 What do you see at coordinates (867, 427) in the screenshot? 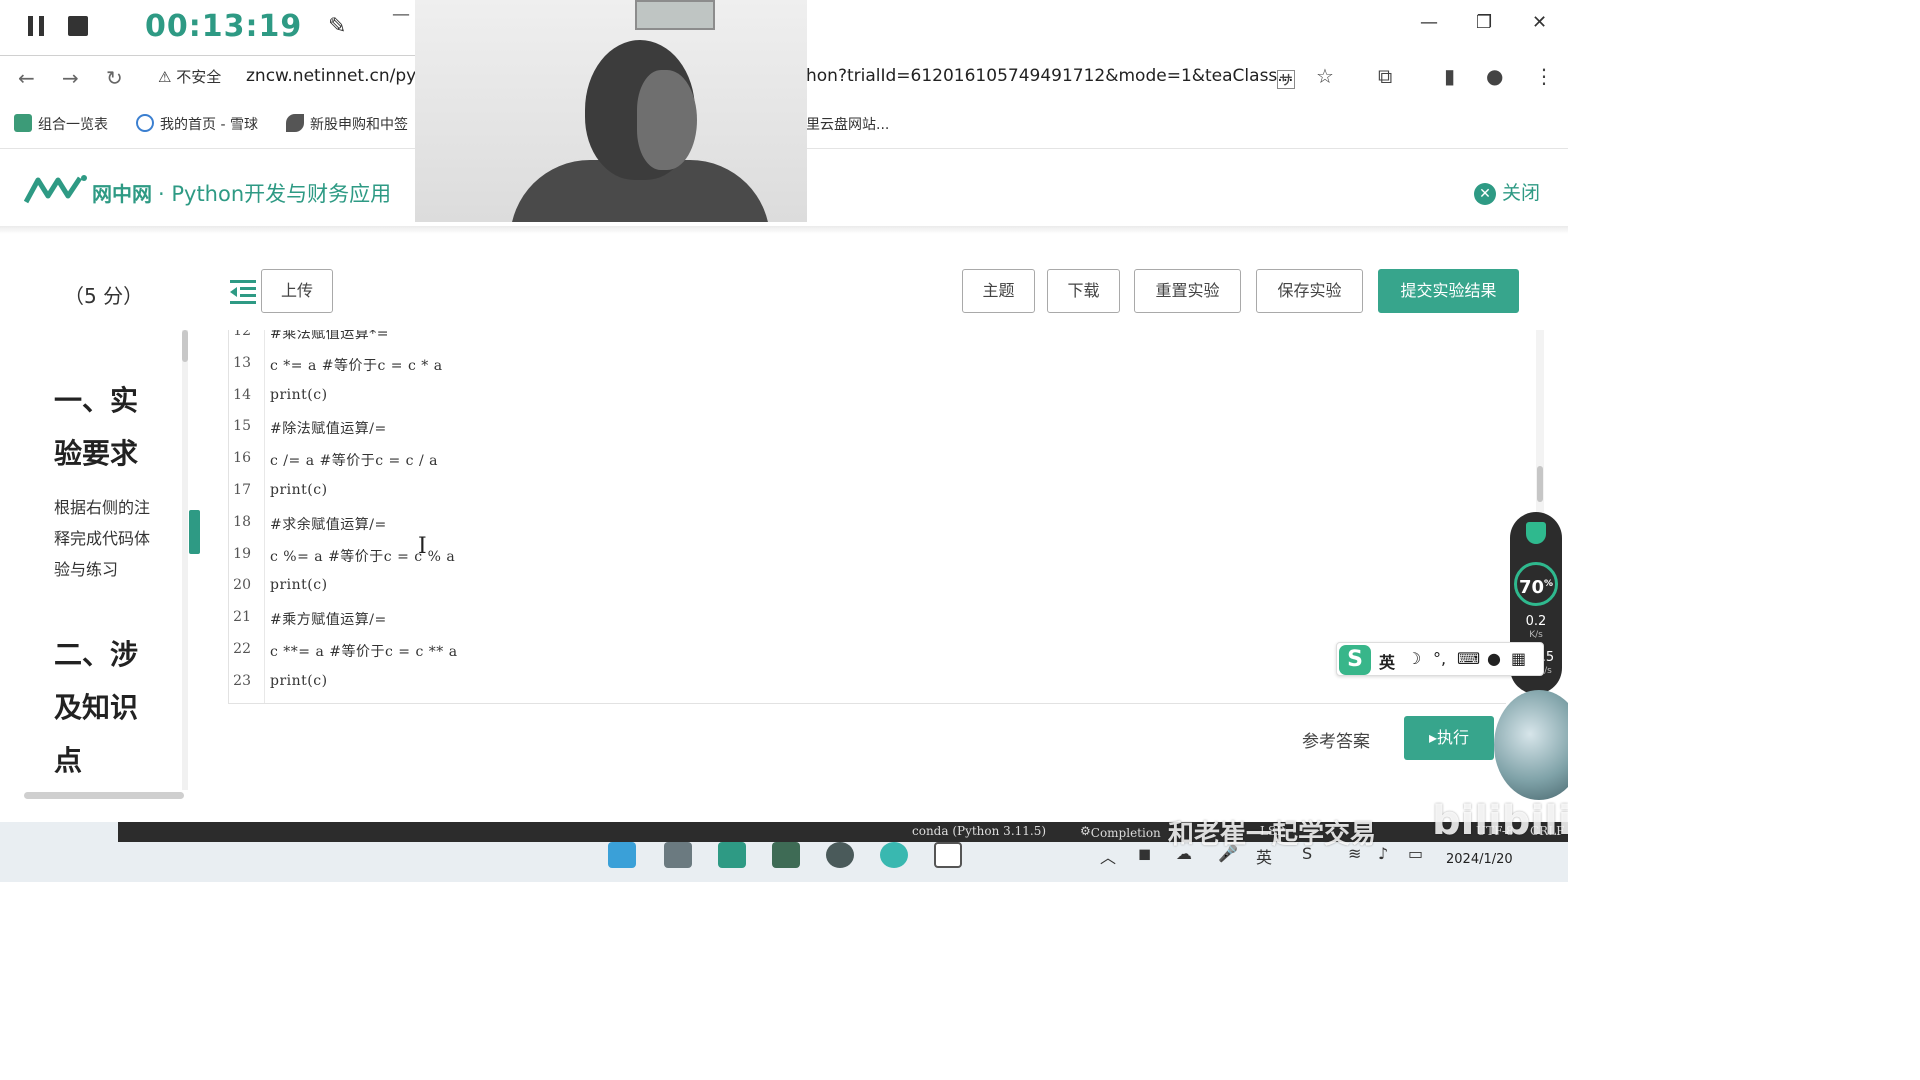
I see `code-line: 15 #除法赋值运算/=` at bounding box center [867, 427].